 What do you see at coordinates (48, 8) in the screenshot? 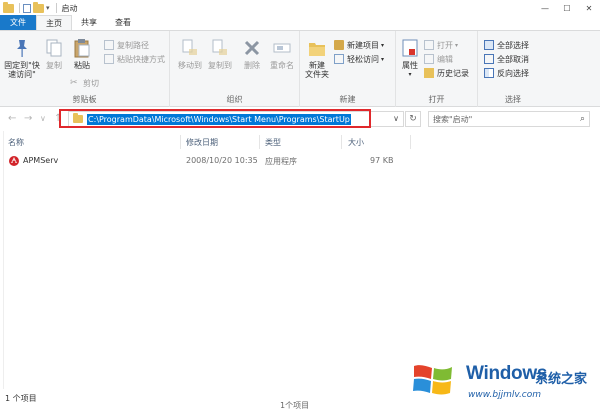
I see `qat-dropdown-icon: ▾` at bounding box center [48, 8].